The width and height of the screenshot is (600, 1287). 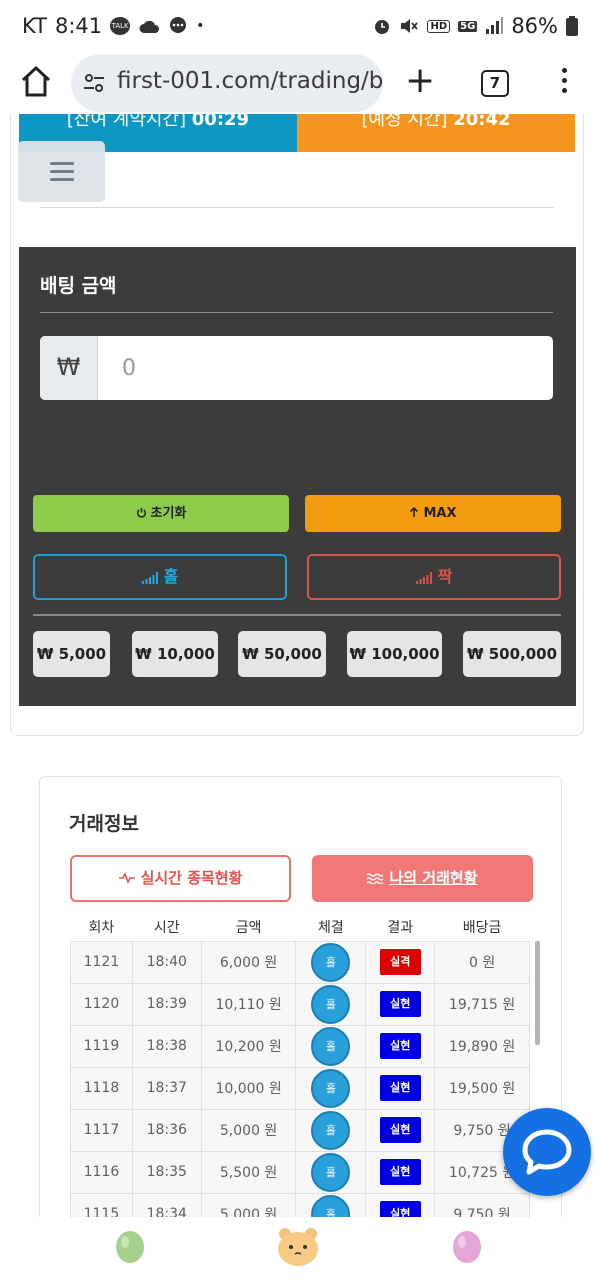 What do you see at coordinates (375, 879) in the screenshot?
I see `waves-icon` at bounding box center [375, 879].